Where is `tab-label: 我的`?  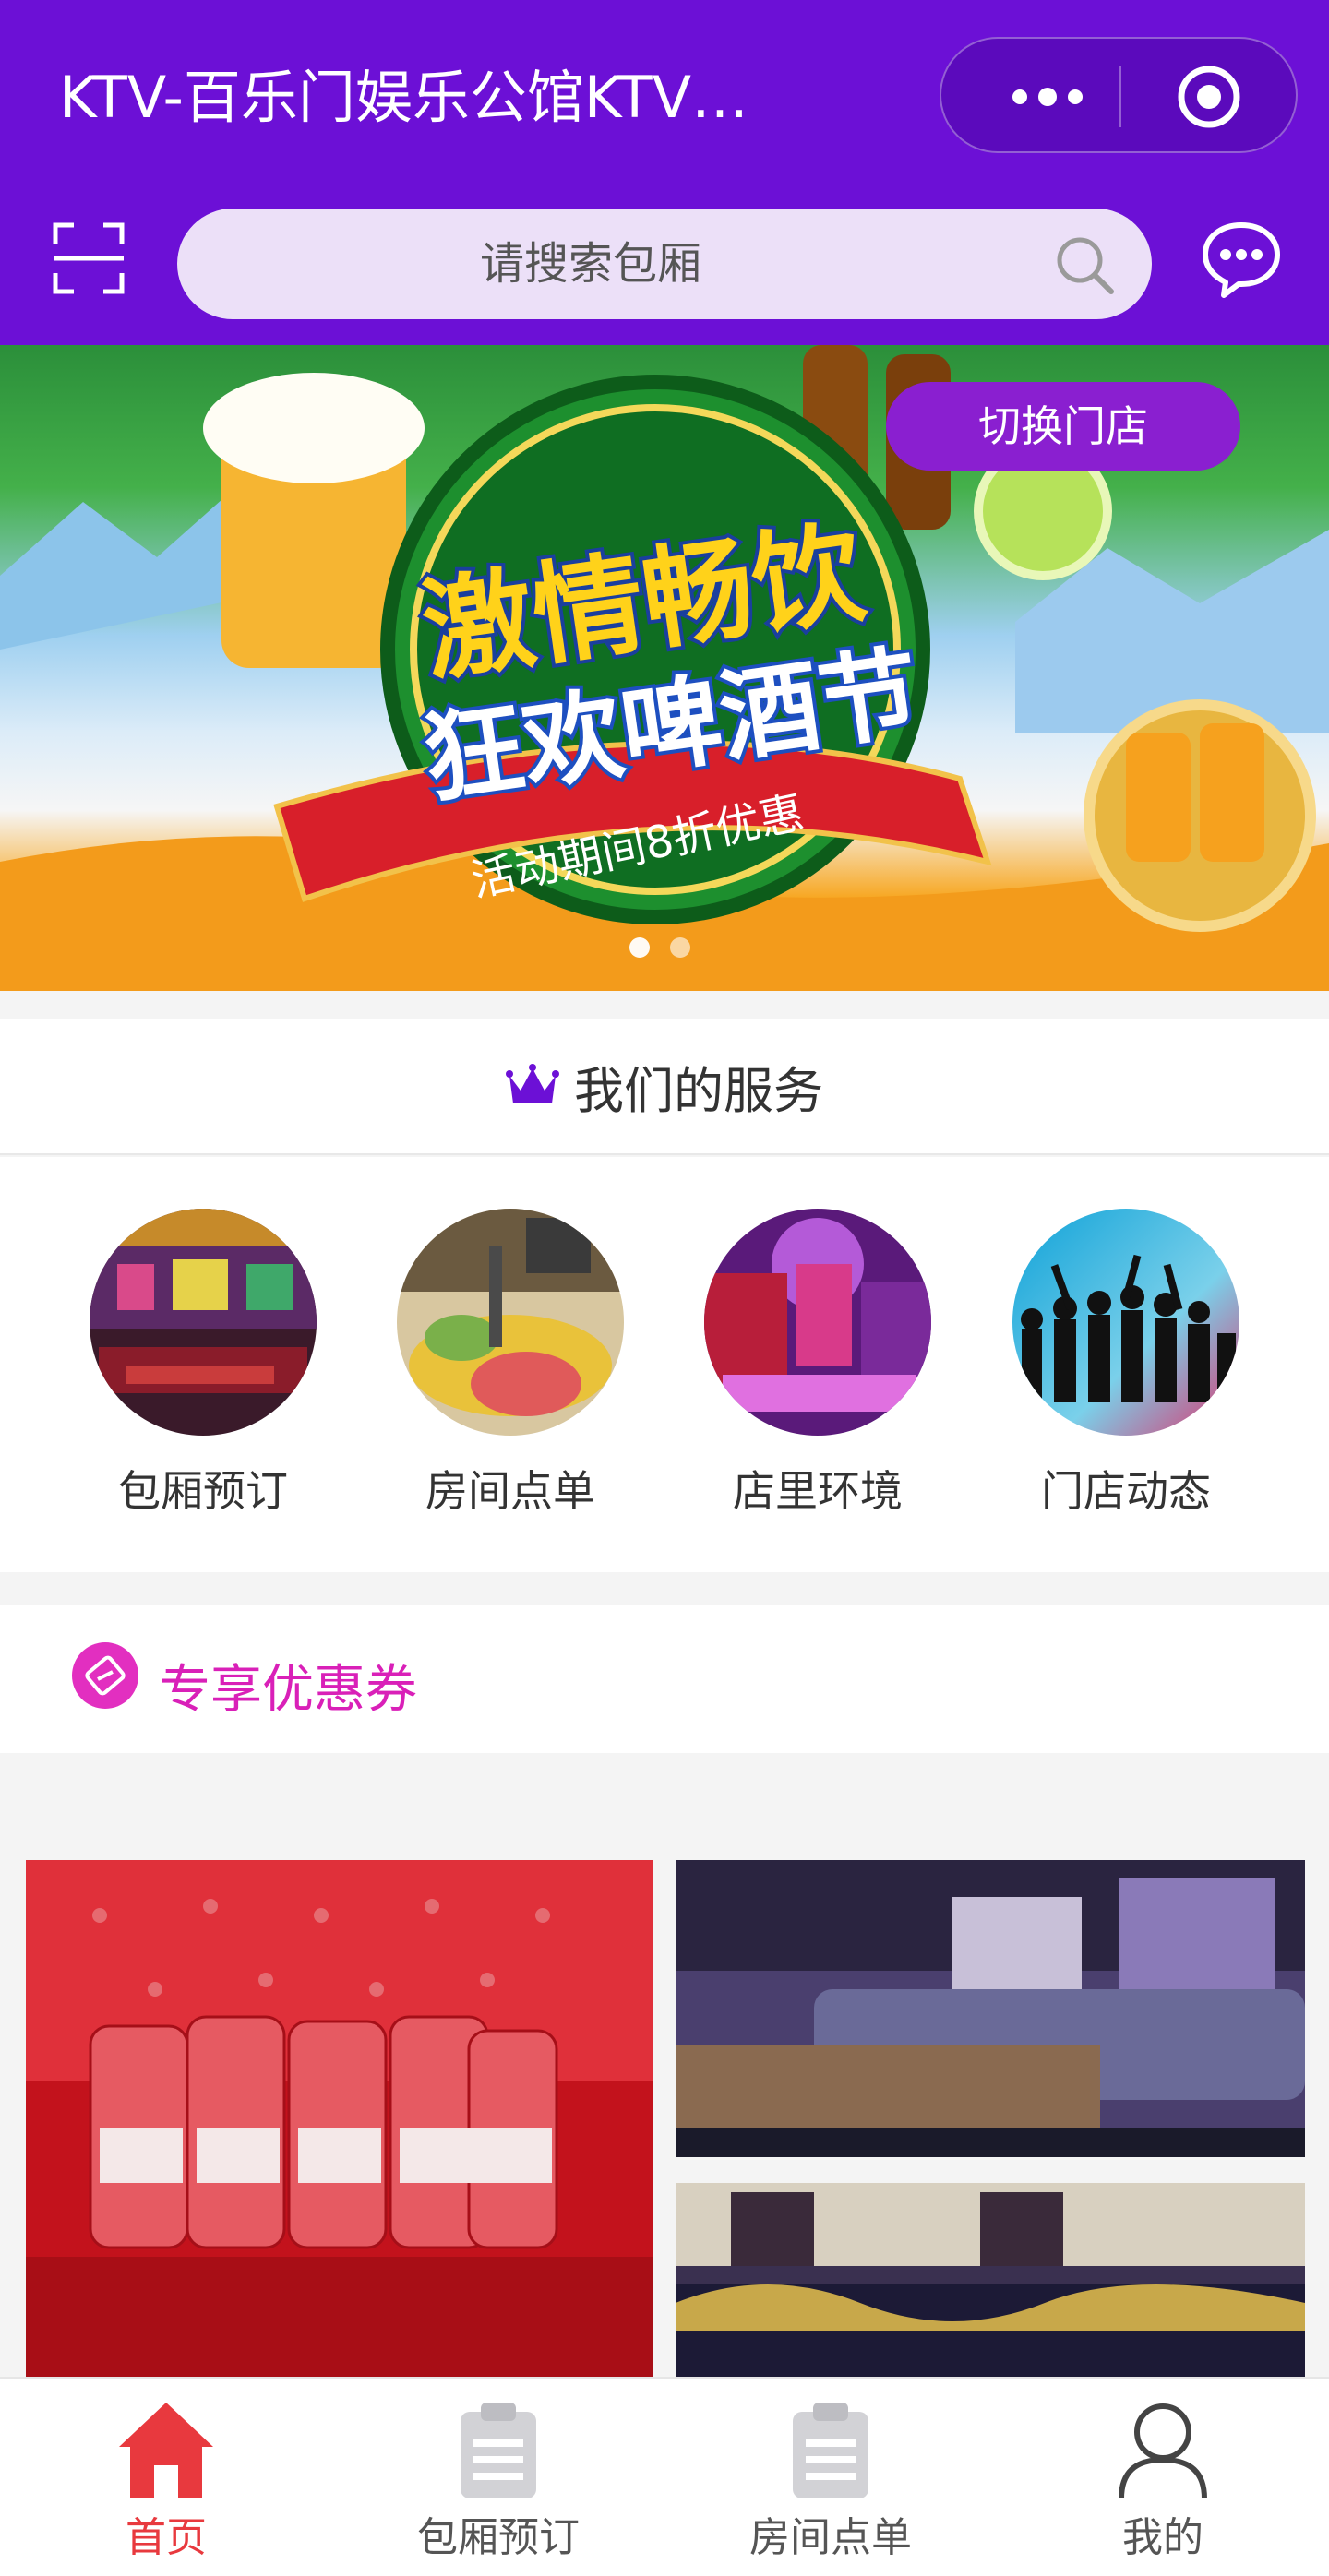 tab-label: 我的 is located at coordinates (1163, 2538).